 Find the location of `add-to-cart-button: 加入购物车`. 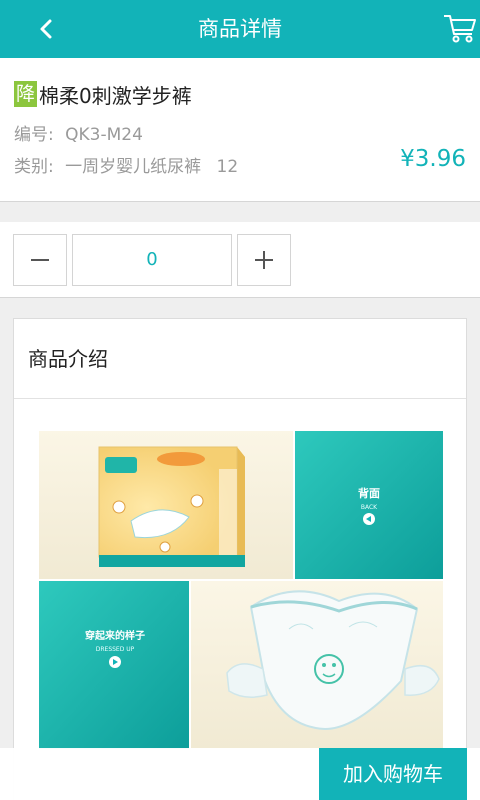

add-to-cart-button: 加入购物车 is located at coordinates (393, 774).